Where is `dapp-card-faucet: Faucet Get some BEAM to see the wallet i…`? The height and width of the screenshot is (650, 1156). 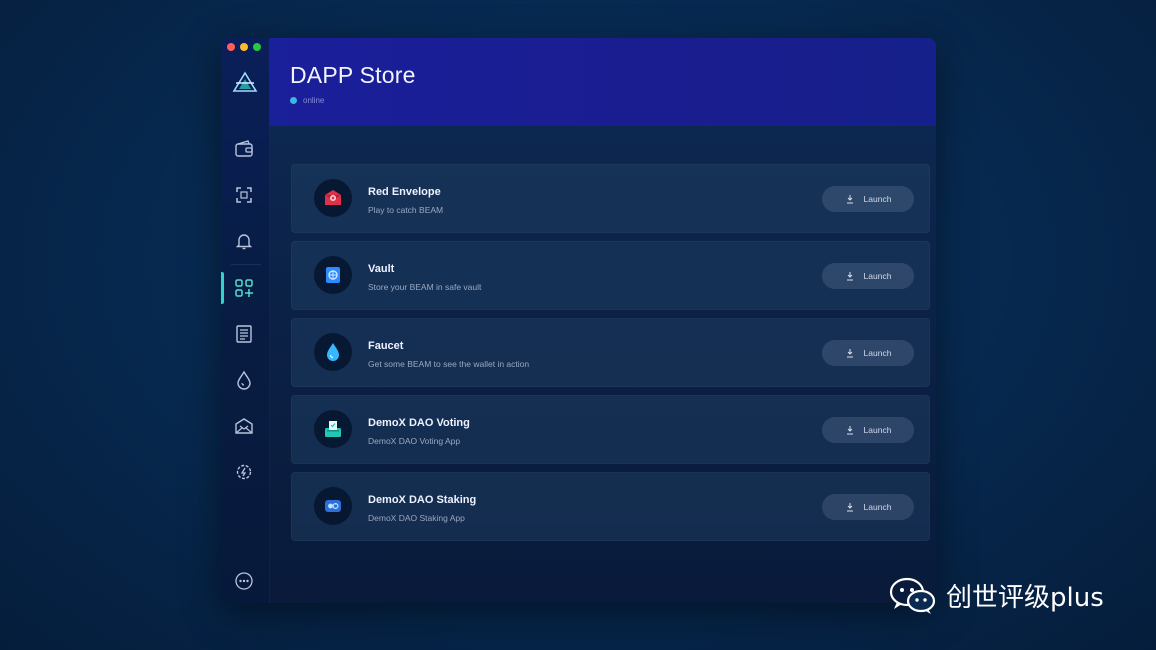 dapp-card-faucet: Faucet Get some BEAM to see the wallet i… is located at coordinates (610, 352).